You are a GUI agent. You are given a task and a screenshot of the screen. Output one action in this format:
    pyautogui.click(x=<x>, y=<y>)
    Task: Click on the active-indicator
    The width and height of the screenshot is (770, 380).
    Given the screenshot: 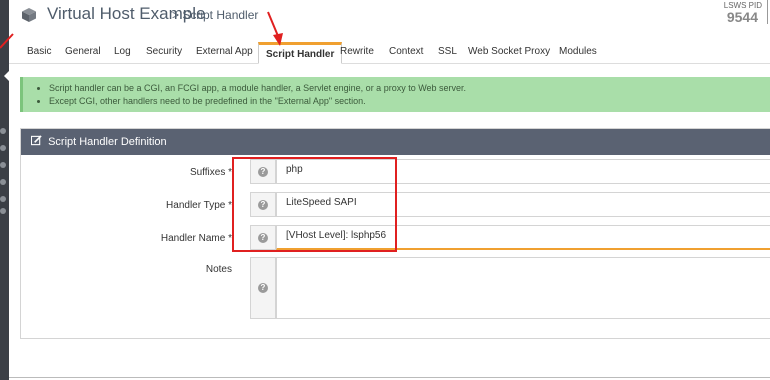 What is the action you would take?
    pyautogui.click(x=7, y=76)
    